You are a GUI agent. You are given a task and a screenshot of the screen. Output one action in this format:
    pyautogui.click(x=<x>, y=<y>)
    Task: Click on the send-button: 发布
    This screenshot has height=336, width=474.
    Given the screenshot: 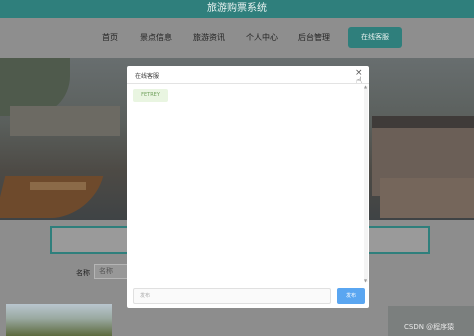 What is the action you would take?
    pyautogui.click(x=351, y=296)
    